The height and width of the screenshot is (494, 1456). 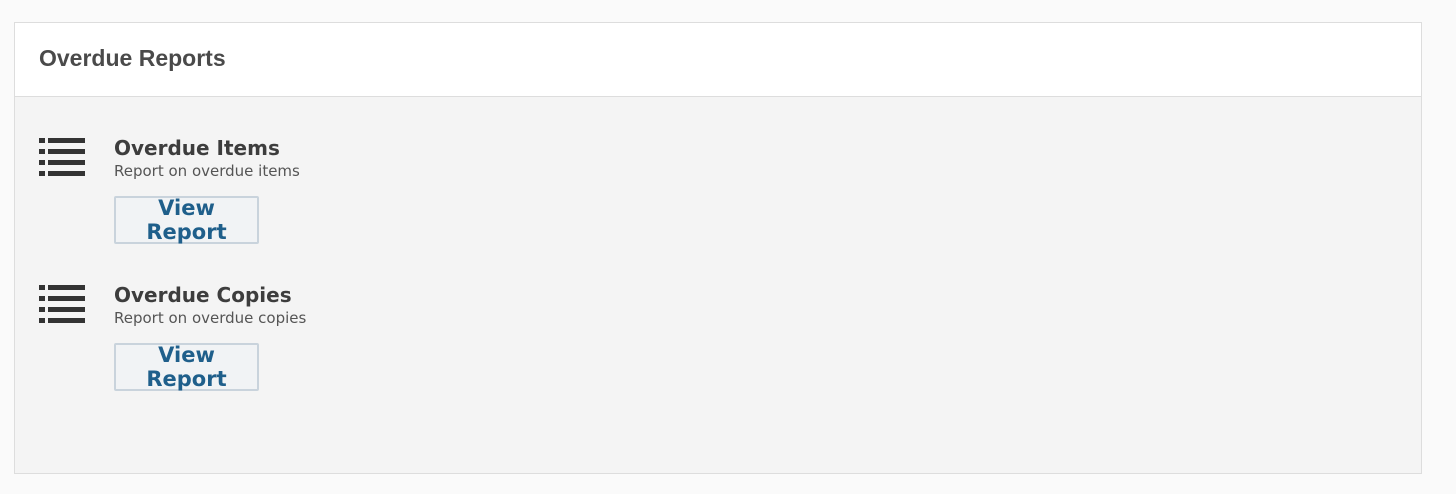 I want to click on panel-header: Overdue Reports, so click(x=718, y=60).